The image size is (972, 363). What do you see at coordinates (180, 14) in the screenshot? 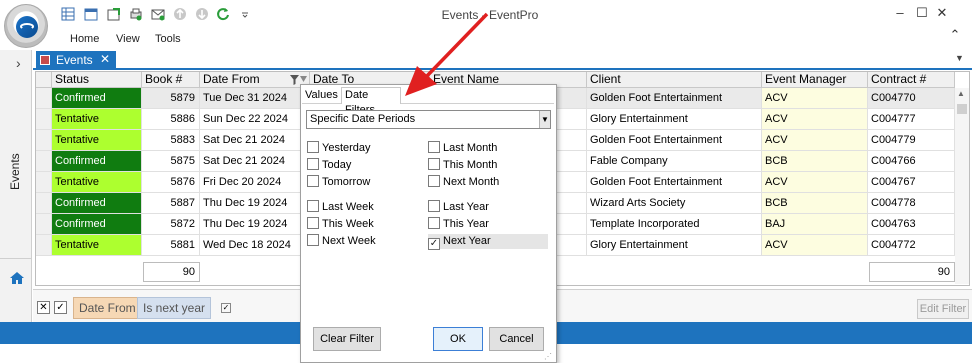
I see `up-icon` at bounding box center [180, 14].